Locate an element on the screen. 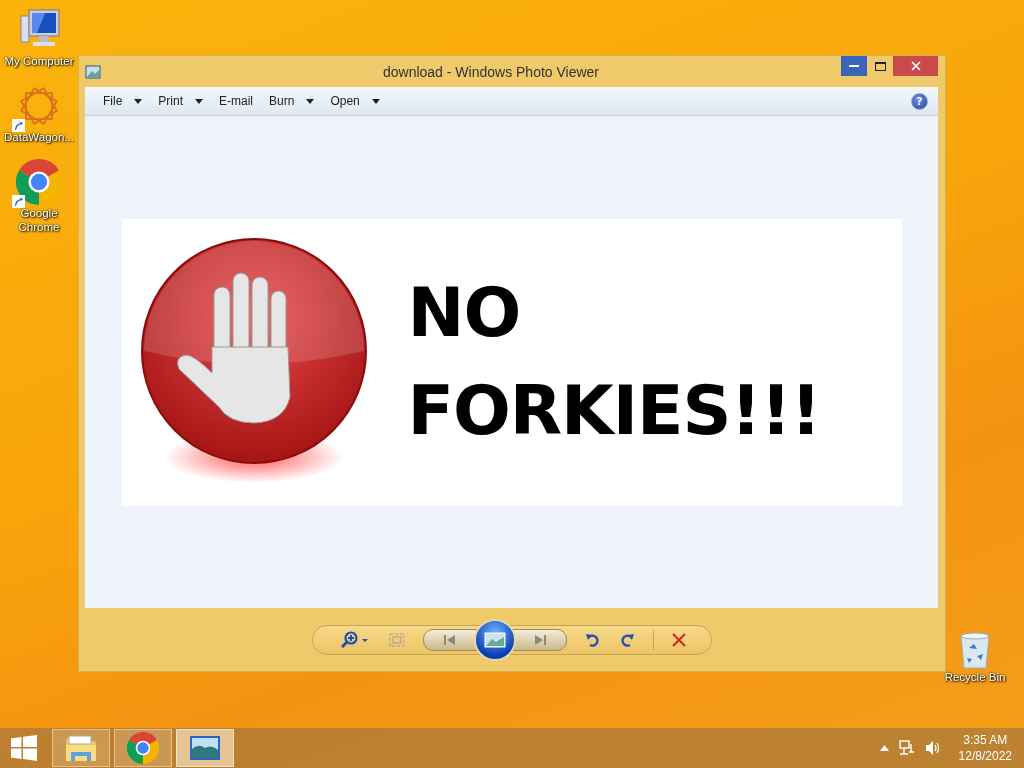  desktop-icon-label: Recycle Bin is located at coordinates (975, 677).